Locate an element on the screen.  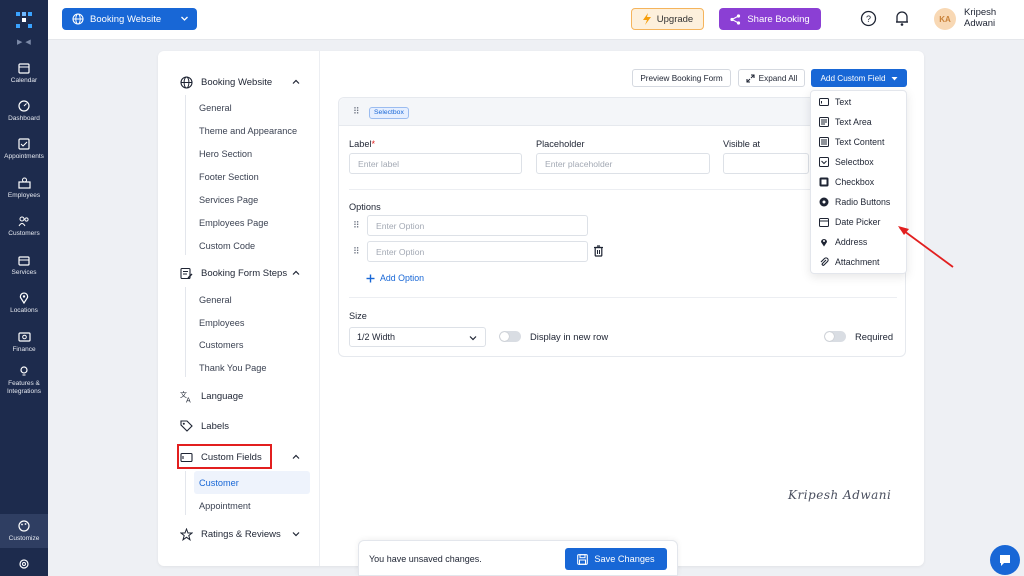
required-toggle is located at coordinates (835, 336).